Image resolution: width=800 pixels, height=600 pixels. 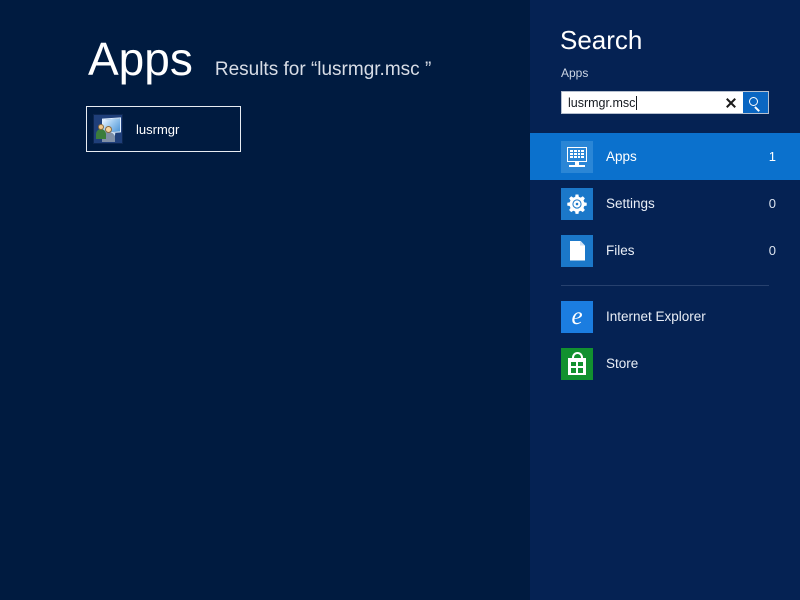 What do you see at coordinates (323, 69) in the screenshot?
I see `results-subtitle: Results for “lusrmgr.msc ”` at bounding box center [323, 69].